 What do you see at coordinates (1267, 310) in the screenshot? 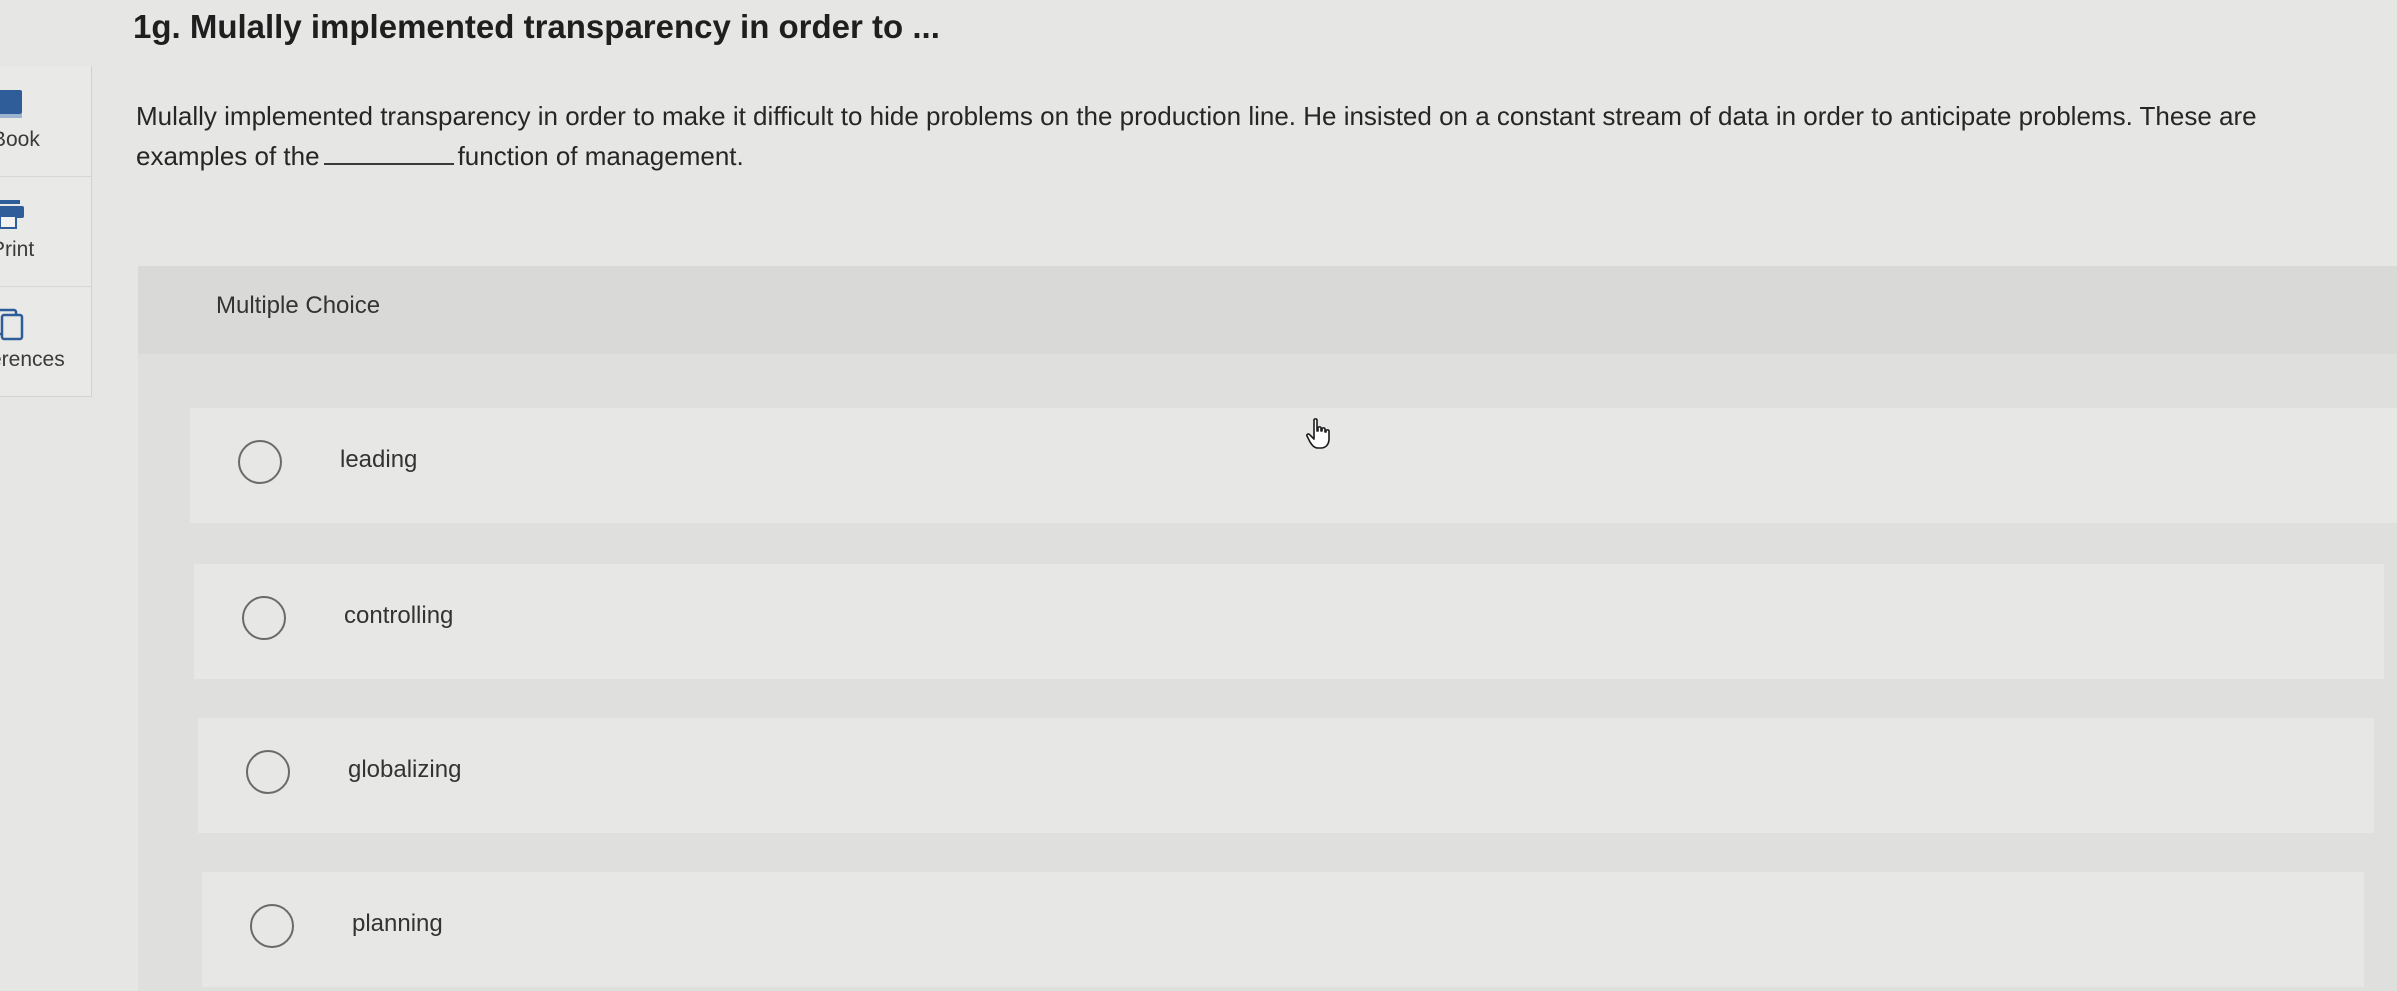
I see `multiple-choice-header: Multiple Choice` at bounding box center [1267, 310].